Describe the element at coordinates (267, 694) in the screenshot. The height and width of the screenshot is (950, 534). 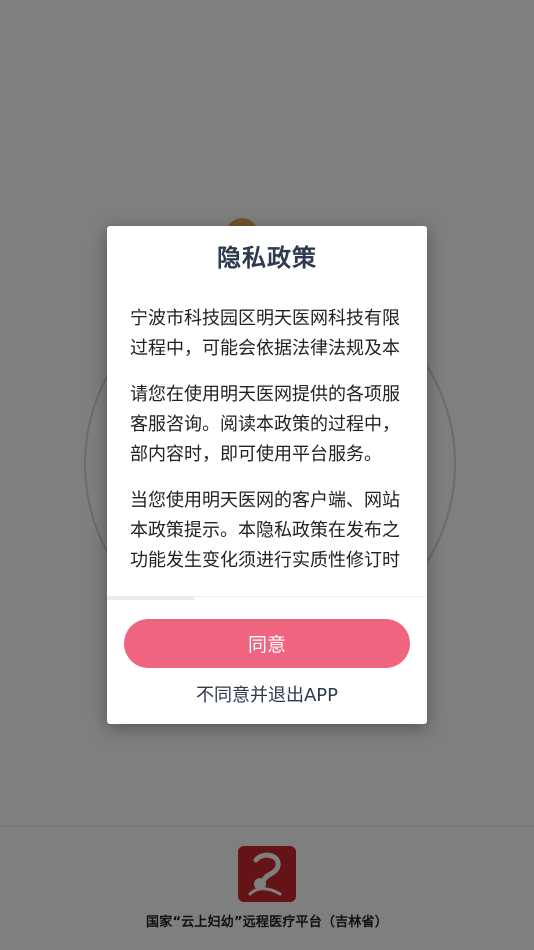
I see `disagree-exit-button: 不同意并退出APP` at that location.